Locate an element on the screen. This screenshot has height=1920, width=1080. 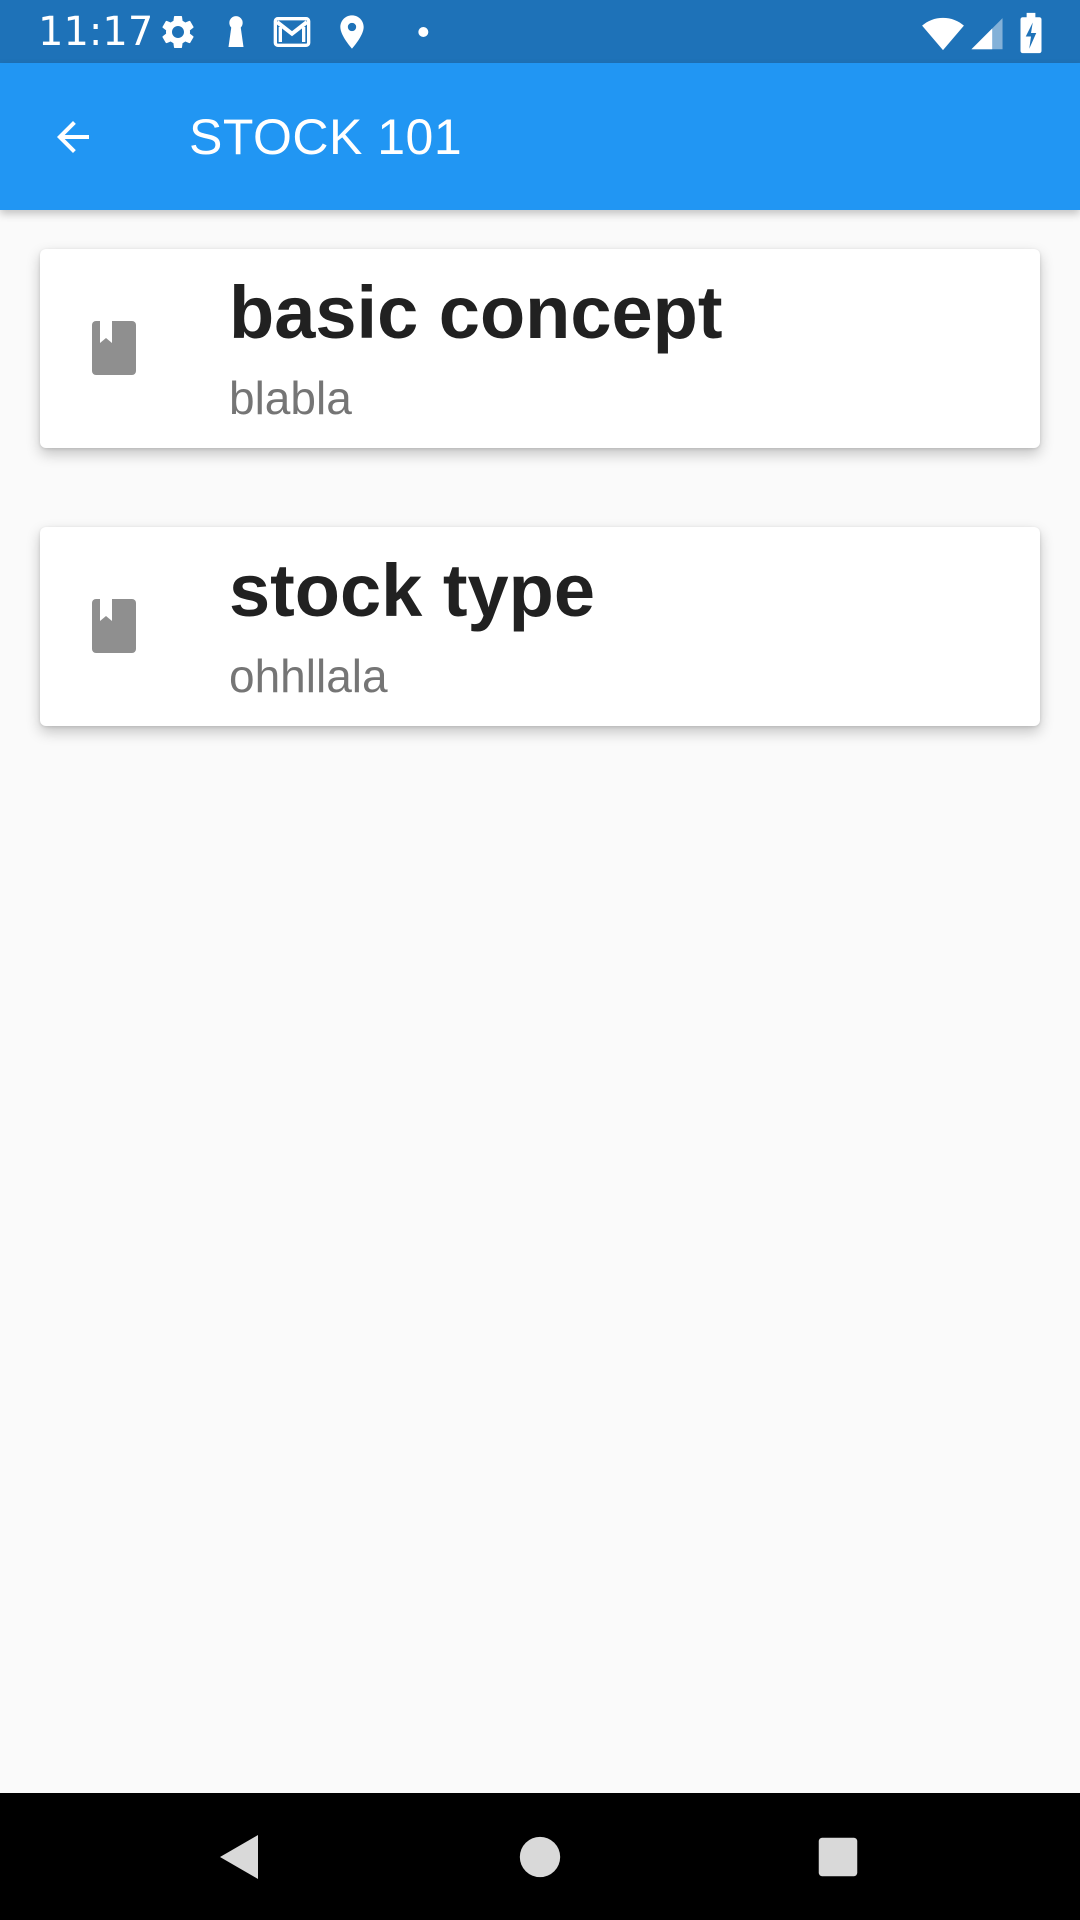
lesson-card-basic-concept: basic concept blabla is located at coordinates (540, 348).